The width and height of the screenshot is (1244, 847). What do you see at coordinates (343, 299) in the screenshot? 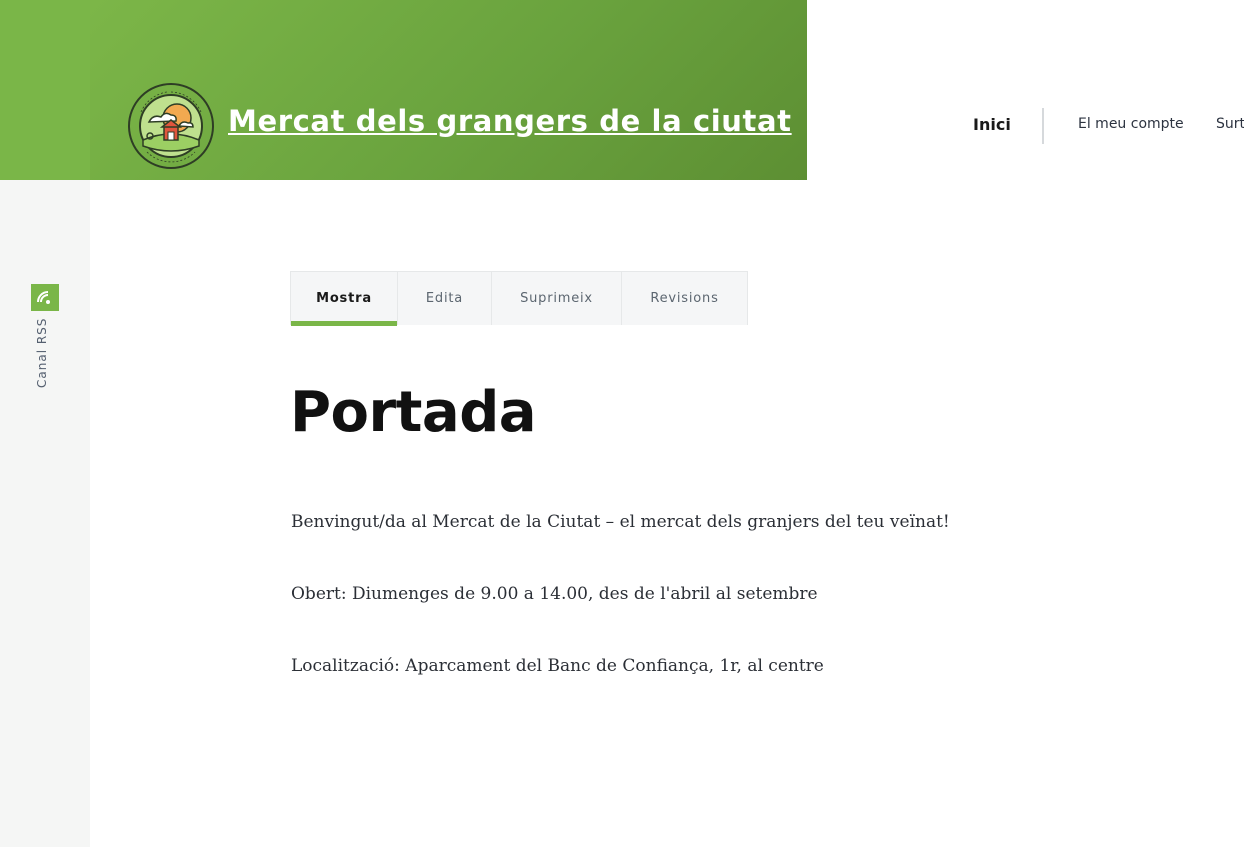
I see `tab-view: Mostra` at bounding box center [343, 299].